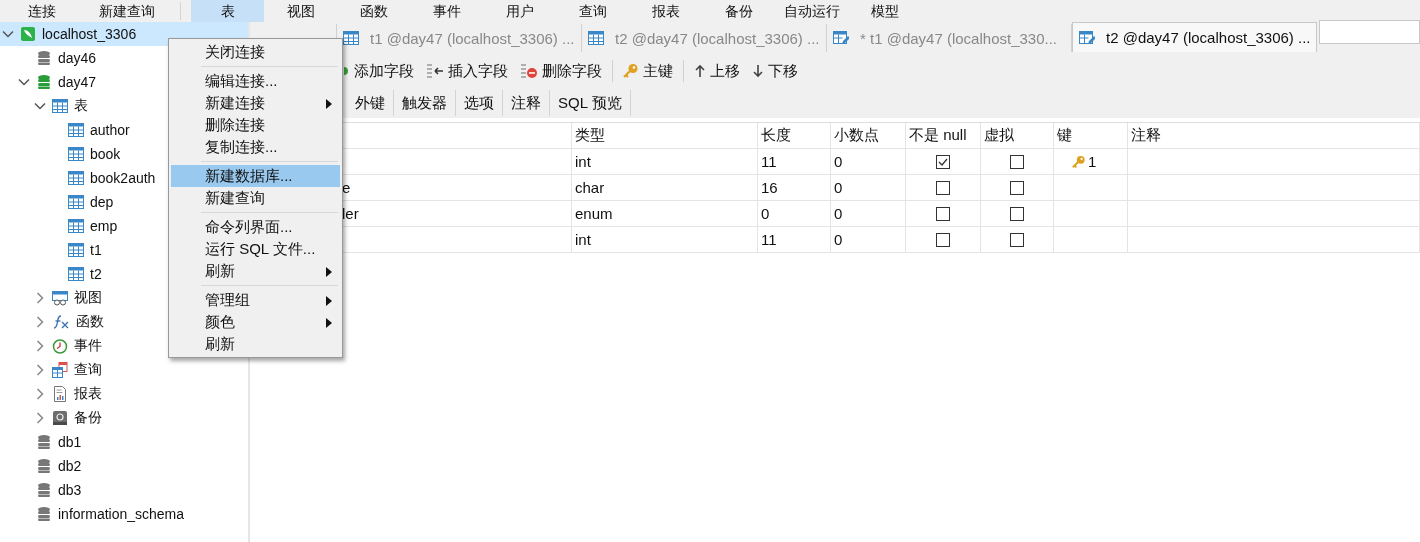  What do you see at coordinates (665, 135) in the screenshot?
I see `column-header: 类型` at bounding box center [665, 135].